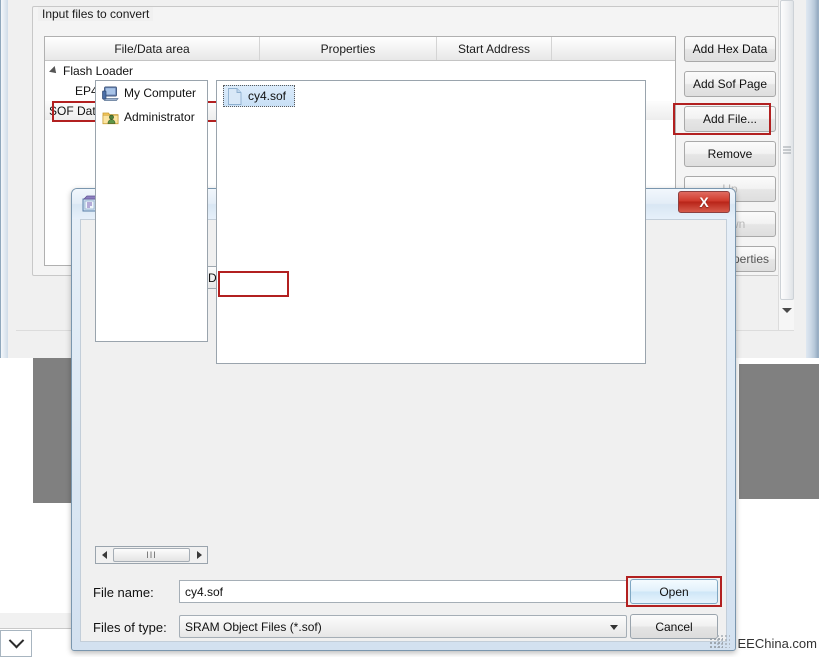 This screenshot has height=657, width=819. I want to click on computer-icon, so click(110, 93).